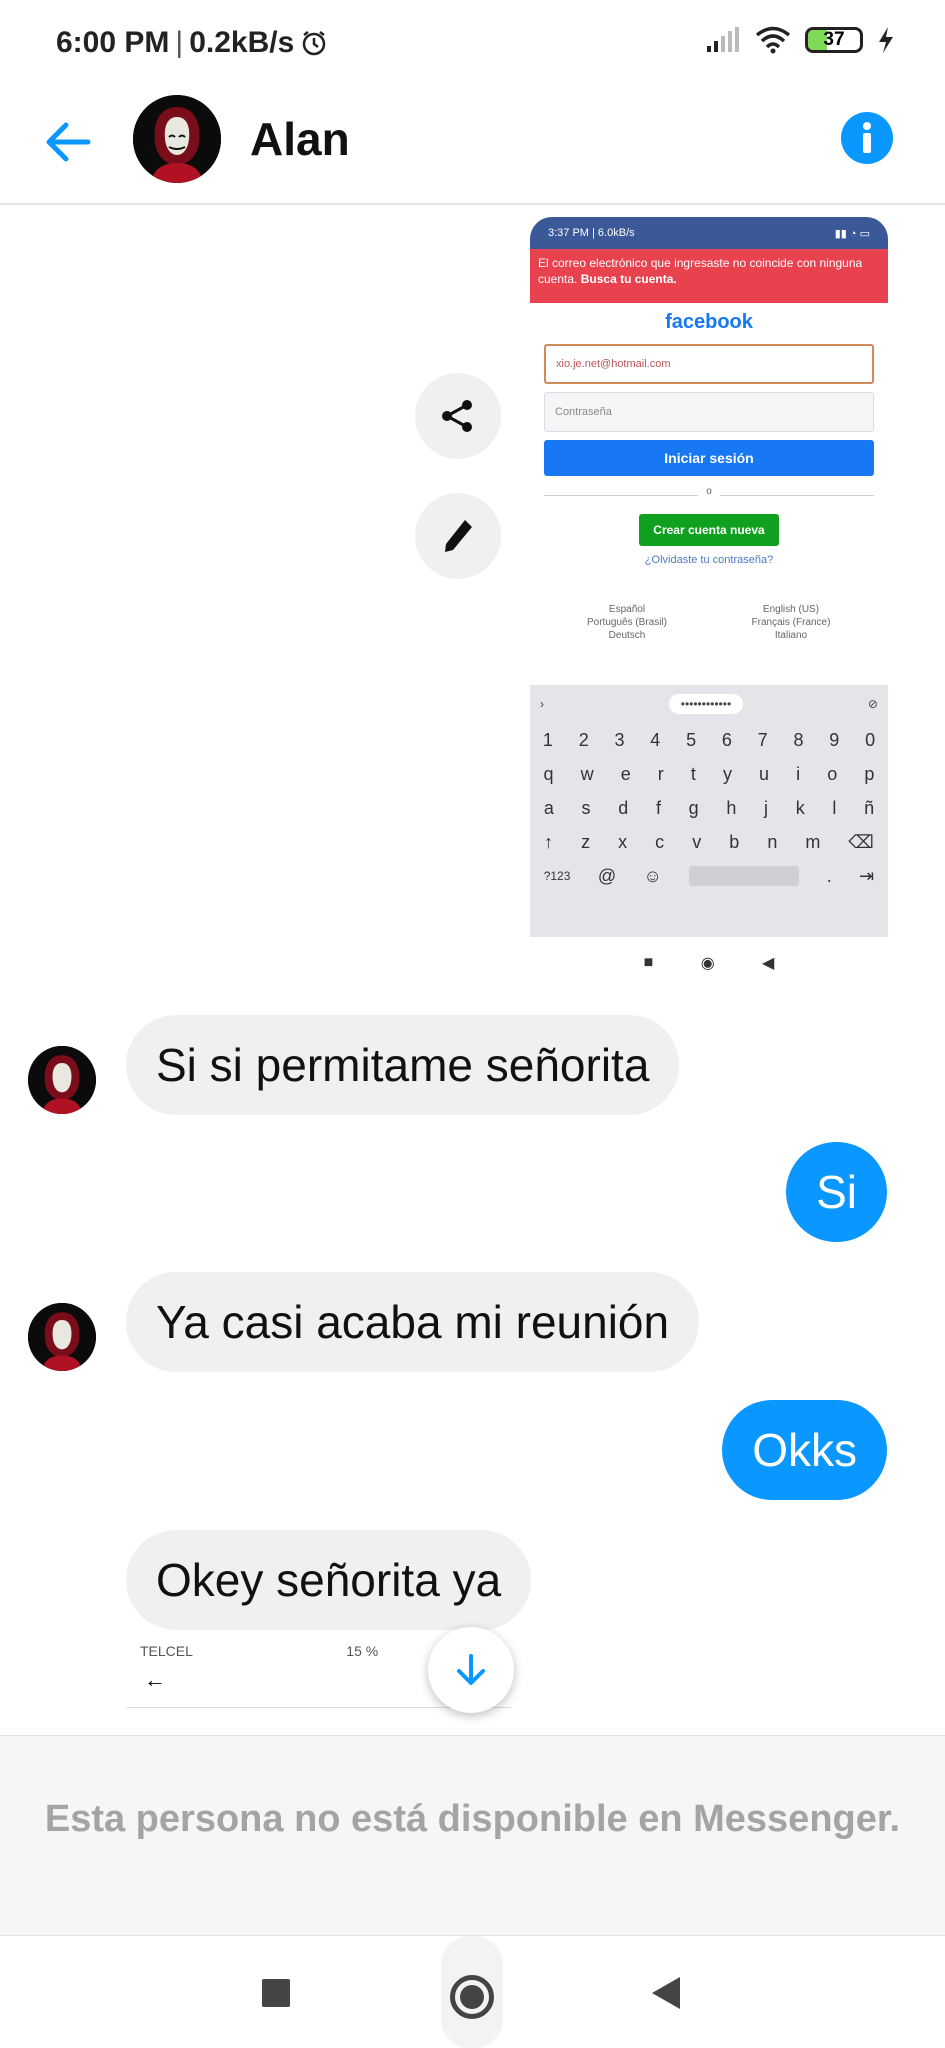  I want to click on triangle-back-icon: ◀, so click(768, 963).